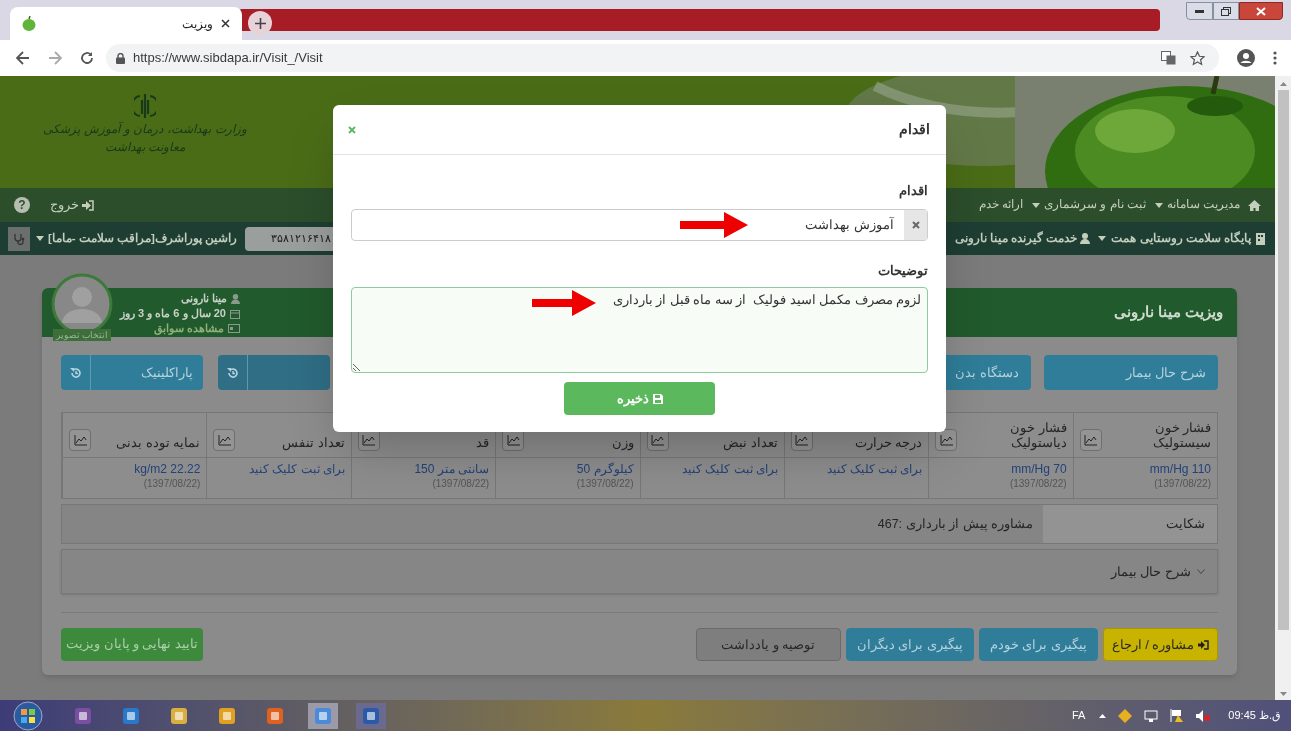 Image resolution: width=1291 pixels, height=731 pixels. What do you see at coordinates (1078, 715) in the screenshot?
I see `language-indicator: FA` at bounding box center [1078, 715].